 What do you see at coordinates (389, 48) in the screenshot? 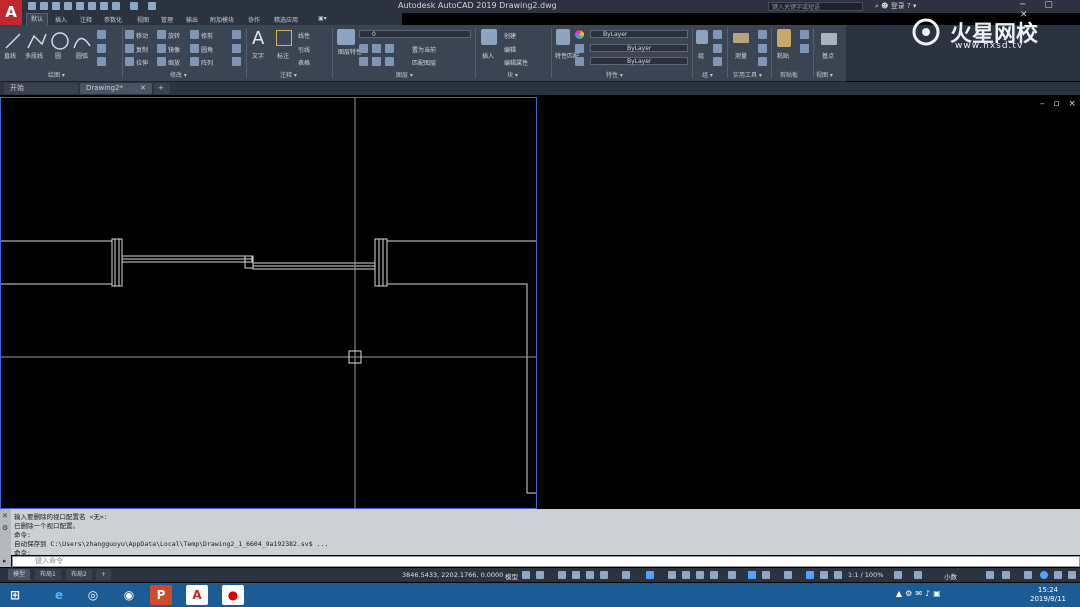
I see `layer-isolate-icon` at bounding box center [389, 48].